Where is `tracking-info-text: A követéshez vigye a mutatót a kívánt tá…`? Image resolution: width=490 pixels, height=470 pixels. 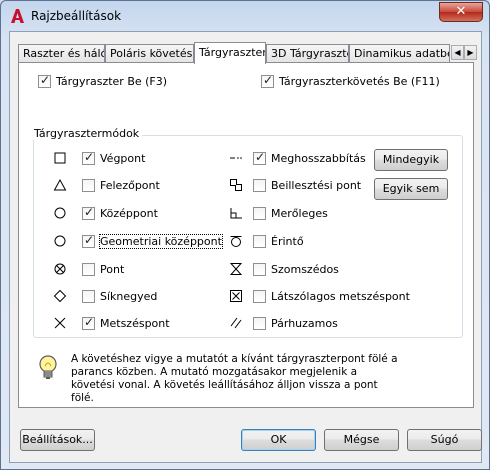
tracking-info-text: A követéshez vigye a mutatót a kívánt tá… is located at coordinates (234, 378).